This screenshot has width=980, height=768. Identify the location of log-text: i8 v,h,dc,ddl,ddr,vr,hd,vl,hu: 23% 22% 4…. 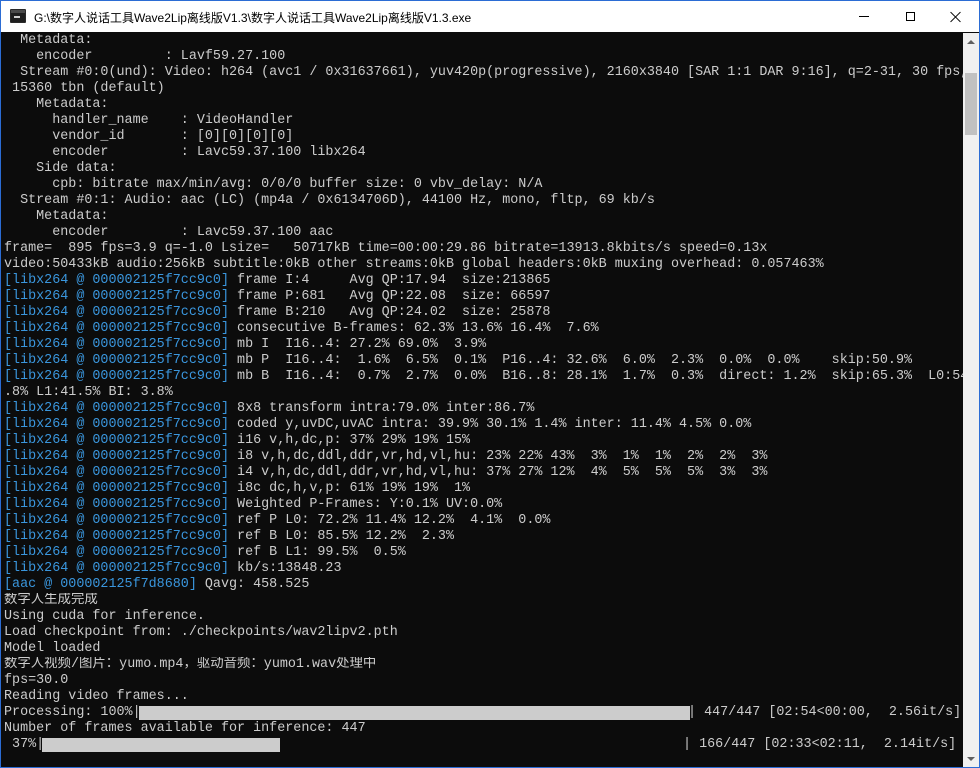
(498, 456).